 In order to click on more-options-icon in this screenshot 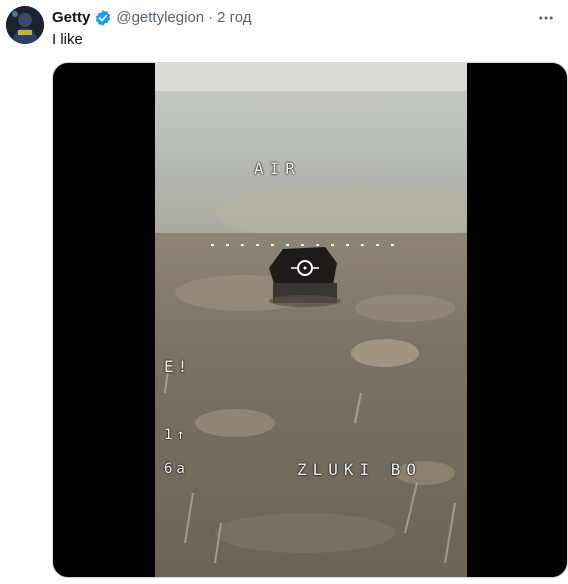, I will do `click(546, 18)`.